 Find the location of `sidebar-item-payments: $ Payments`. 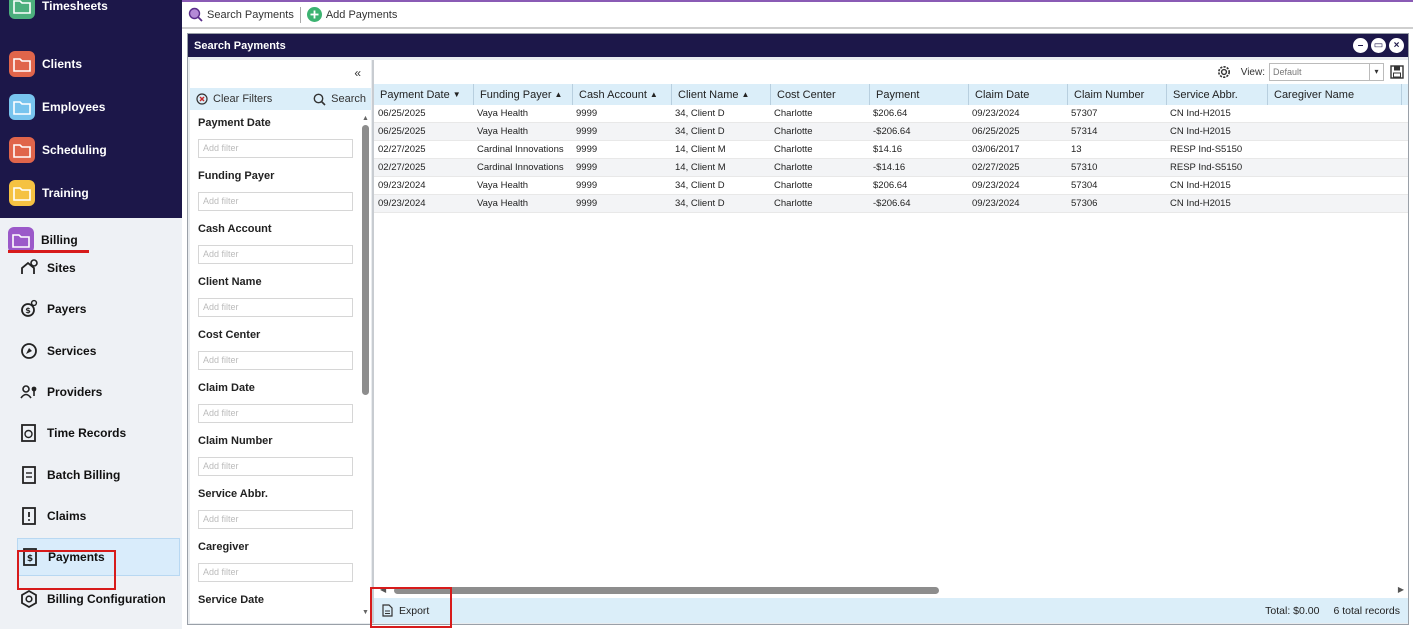

sidebar-item-payments: $ Payments is located at coordinates (98, 557).